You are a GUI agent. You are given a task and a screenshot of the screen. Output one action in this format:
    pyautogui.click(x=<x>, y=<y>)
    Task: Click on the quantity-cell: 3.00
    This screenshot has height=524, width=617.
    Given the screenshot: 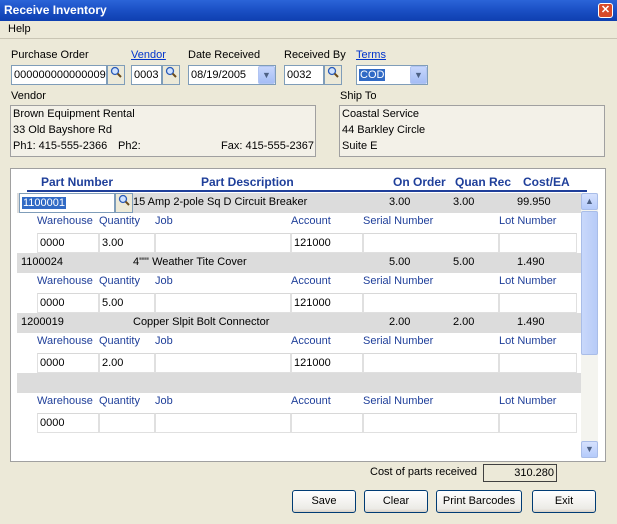 What is the action you would take?
    pyautogui.click(x=127, y=243)
    